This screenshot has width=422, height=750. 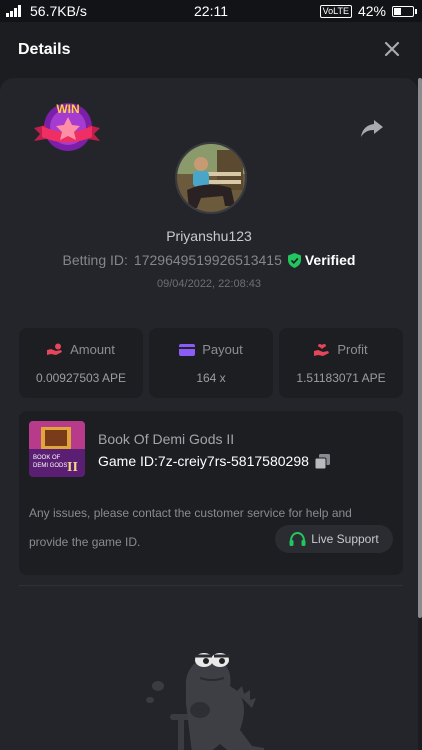 I want to click on avatar-photo, so click(x=211, y=178).